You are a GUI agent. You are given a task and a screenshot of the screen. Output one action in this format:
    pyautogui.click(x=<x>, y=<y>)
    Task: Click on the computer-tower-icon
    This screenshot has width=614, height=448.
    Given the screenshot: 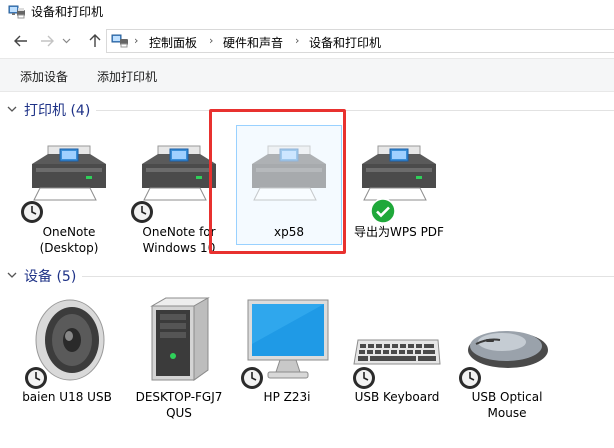 What is the action you would take?
    pyautogui.click(x=180, y=339)
    